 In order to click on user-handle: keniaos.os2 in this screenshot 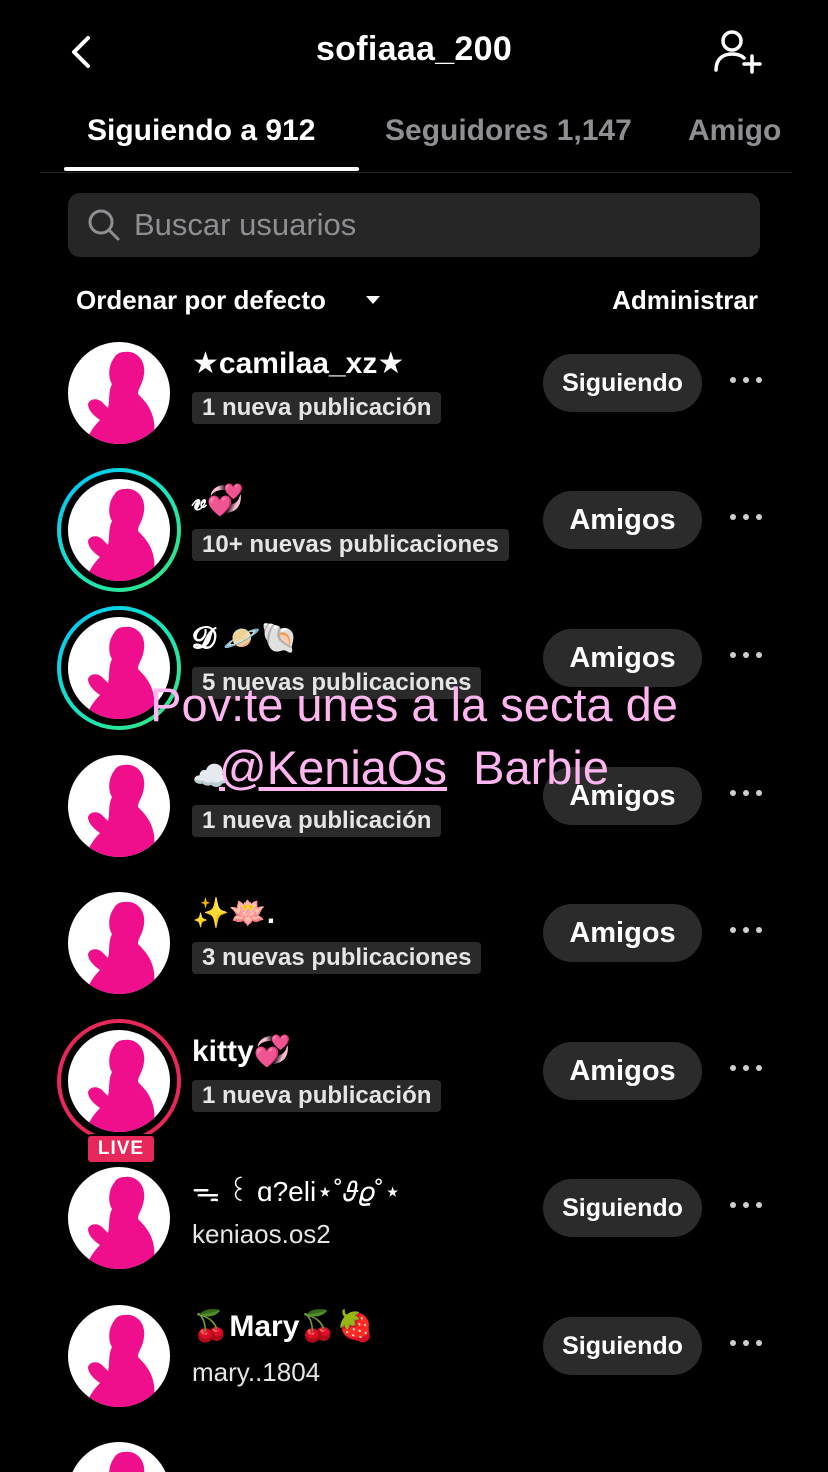, I will do `click(261, 1234)`.